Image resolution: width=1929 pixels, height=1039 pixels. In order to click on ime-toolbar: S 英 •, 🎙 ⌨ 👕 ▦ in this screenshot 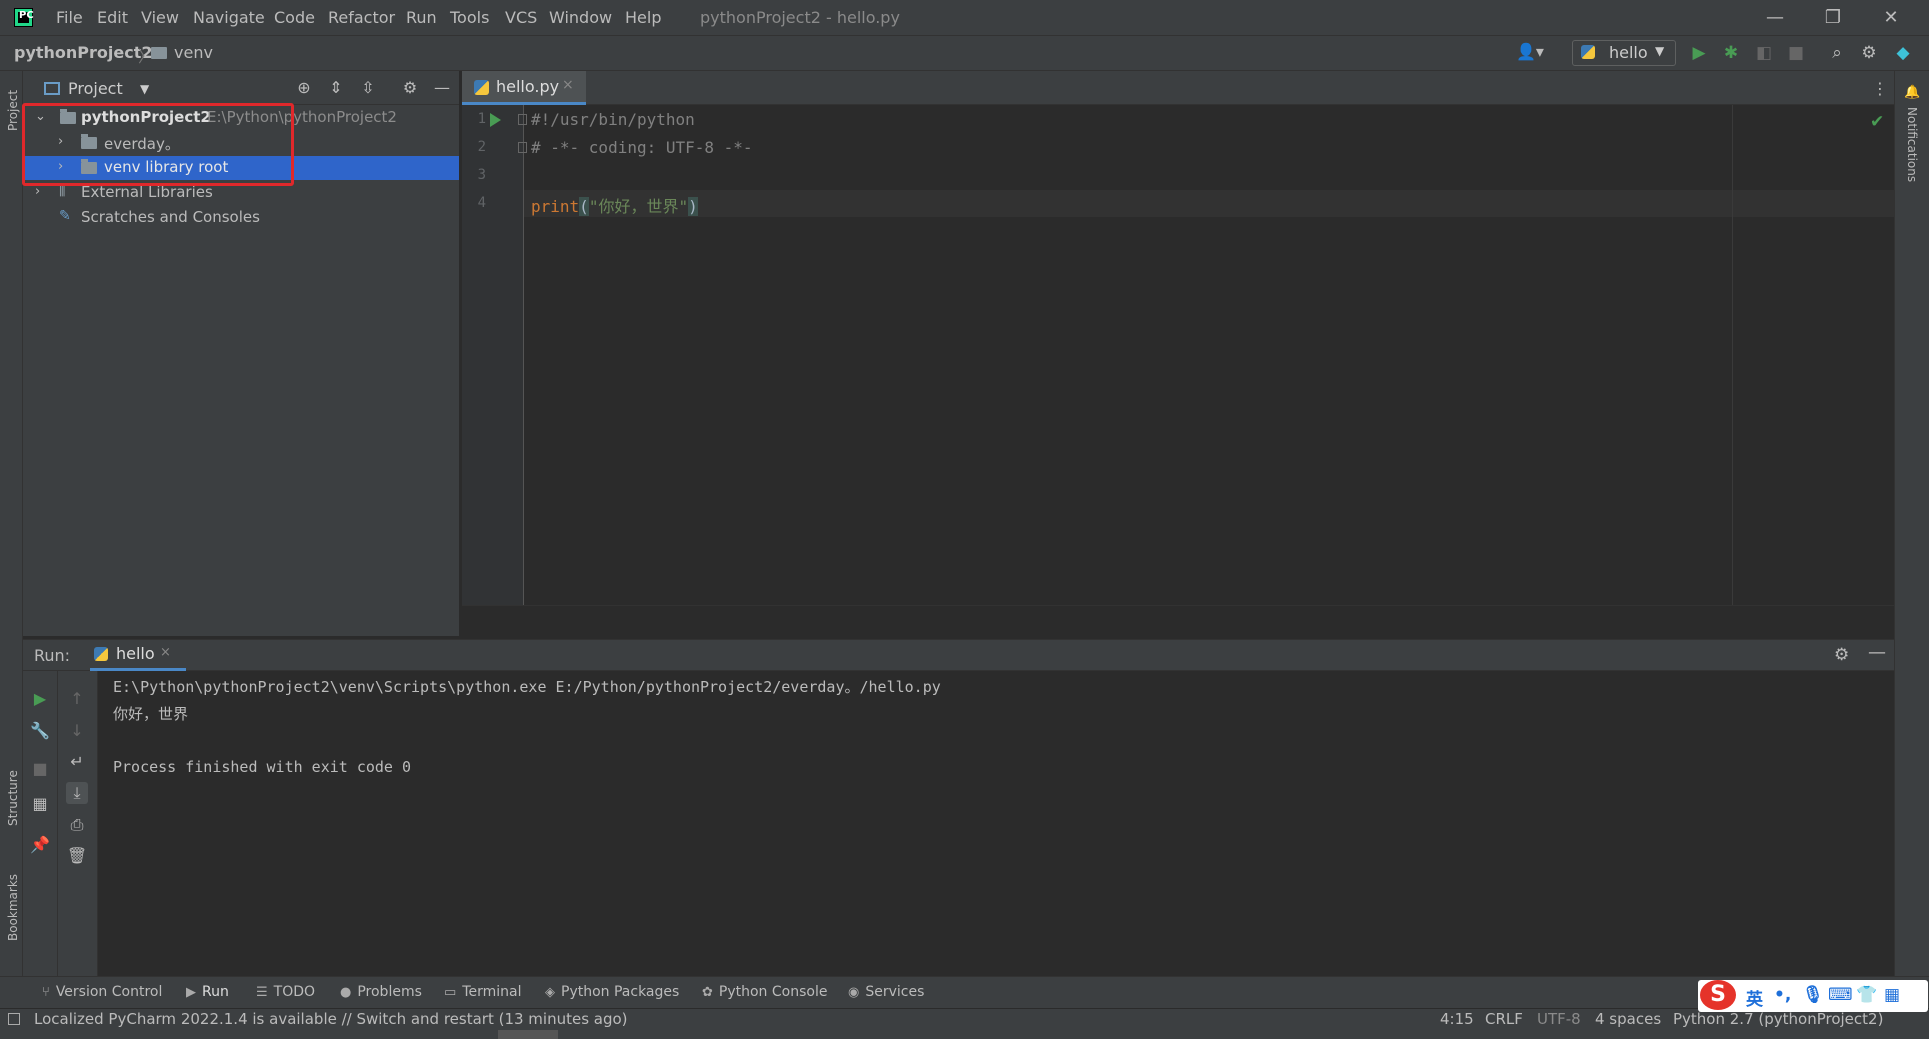, I will do `click(1813, 996)`.